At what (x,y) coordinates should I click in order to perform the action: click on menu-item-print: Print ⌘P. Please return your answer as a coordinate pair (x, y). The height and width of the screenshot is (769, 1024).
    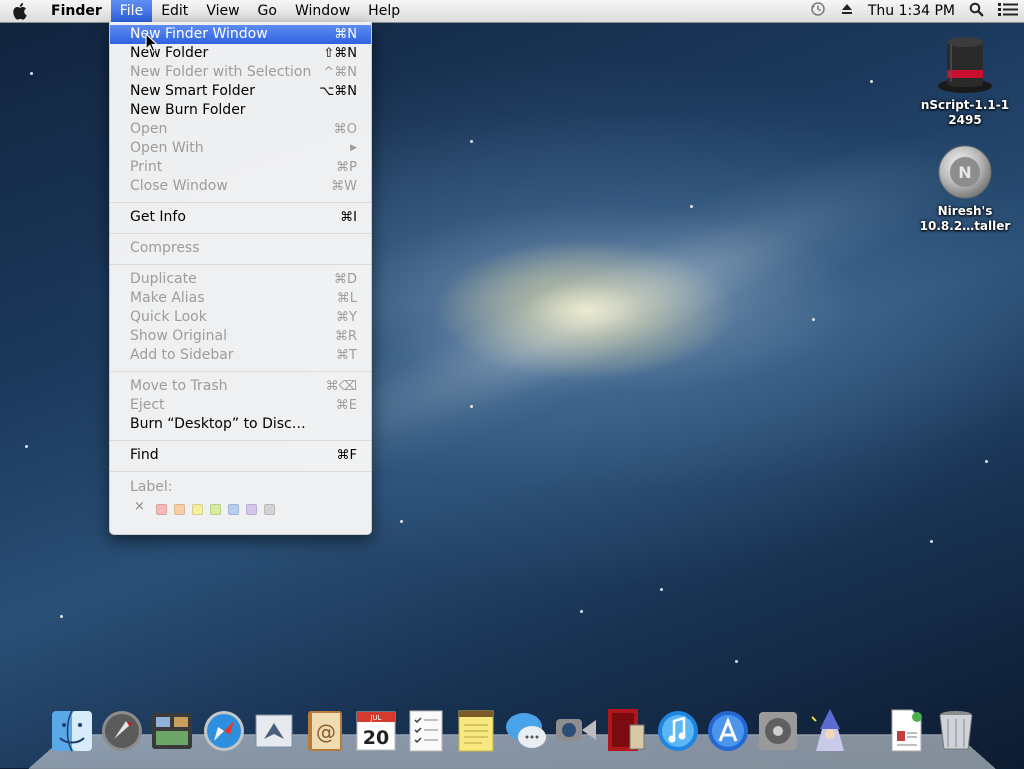
    Looking at the image, I should click on (240, 167).